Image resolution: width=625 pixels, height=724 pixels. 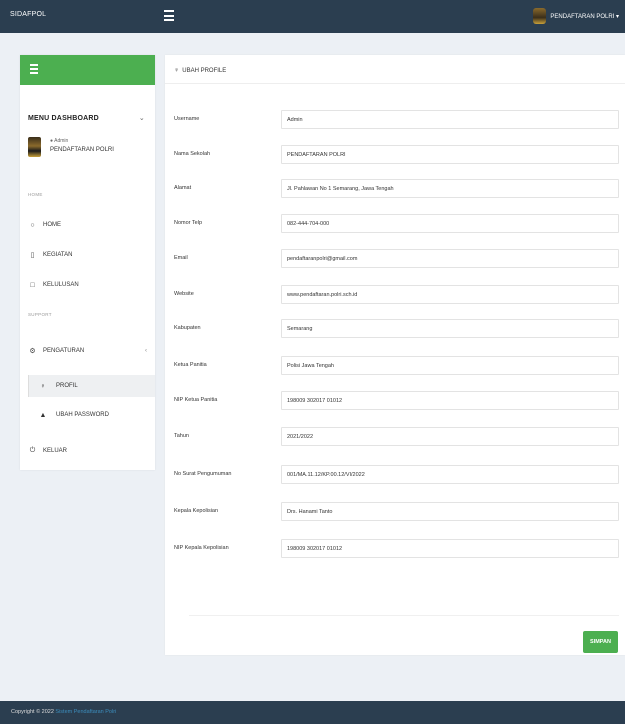 What do you see at coordinates (87, 285) in the screenshot?
I see `sidebar-item-kelulusan: □ KELULUSAN` at bounding box center [87, 285].